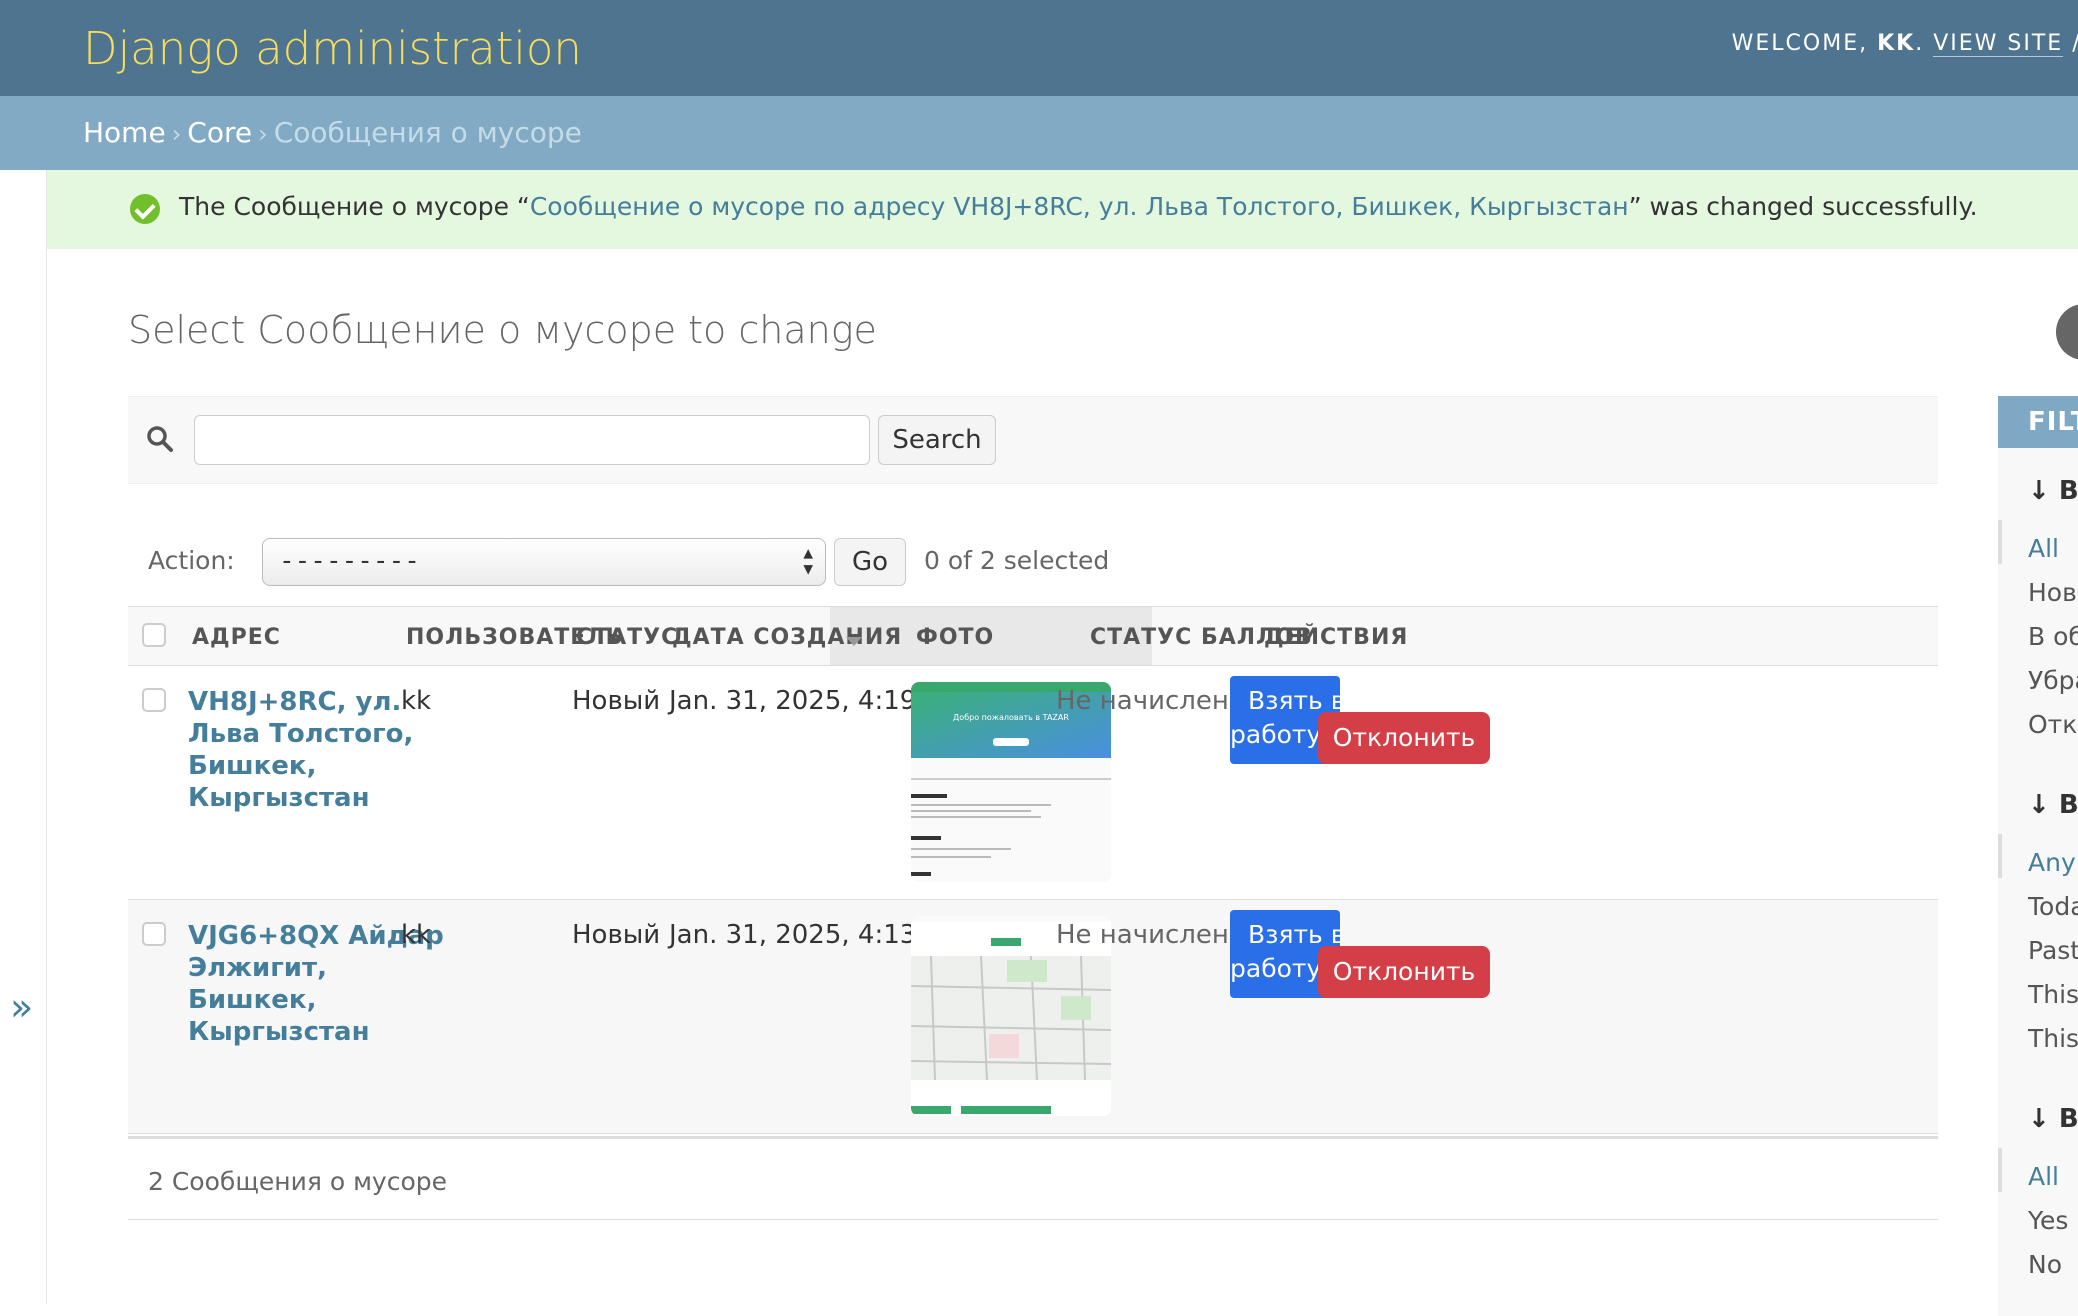  I want to click on search-button: Search, so click(937, 440).